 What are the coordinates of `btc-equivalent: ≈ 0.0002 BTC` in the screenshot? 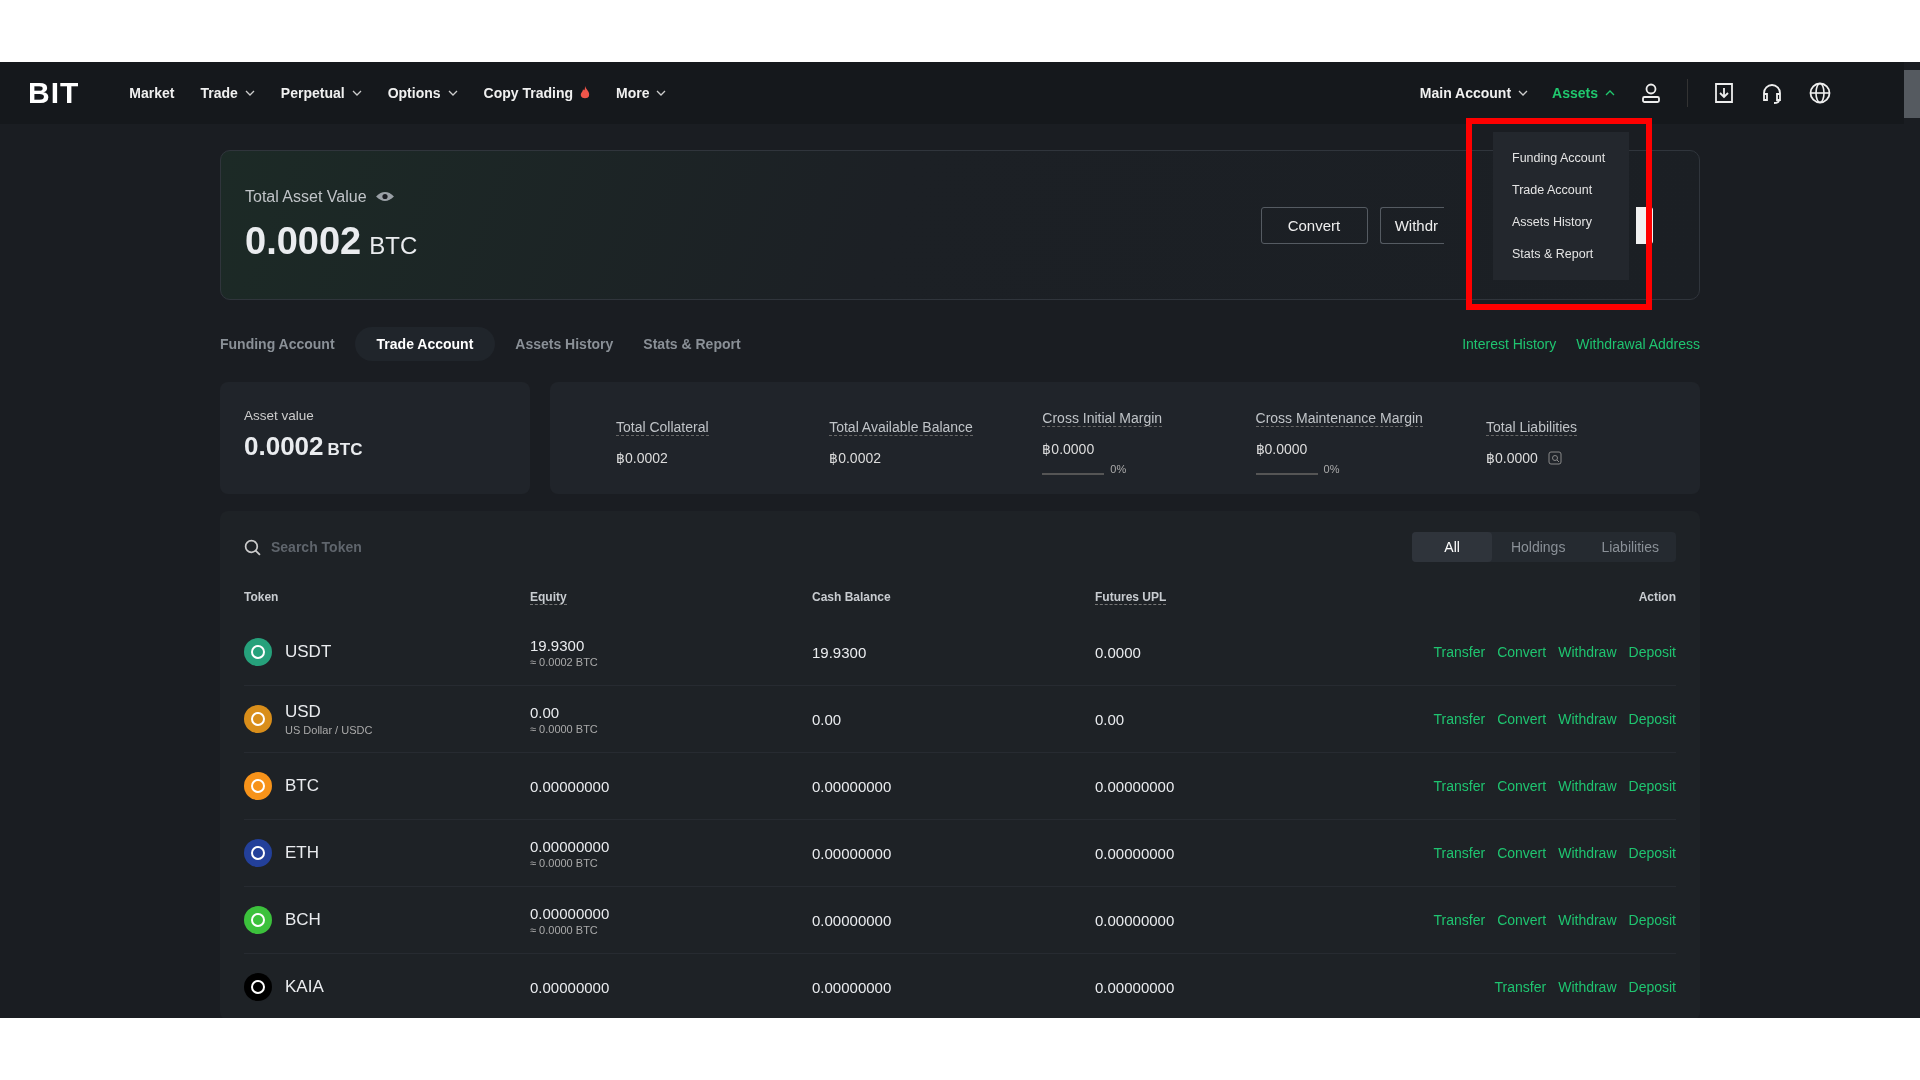 It's located at (564, 661).